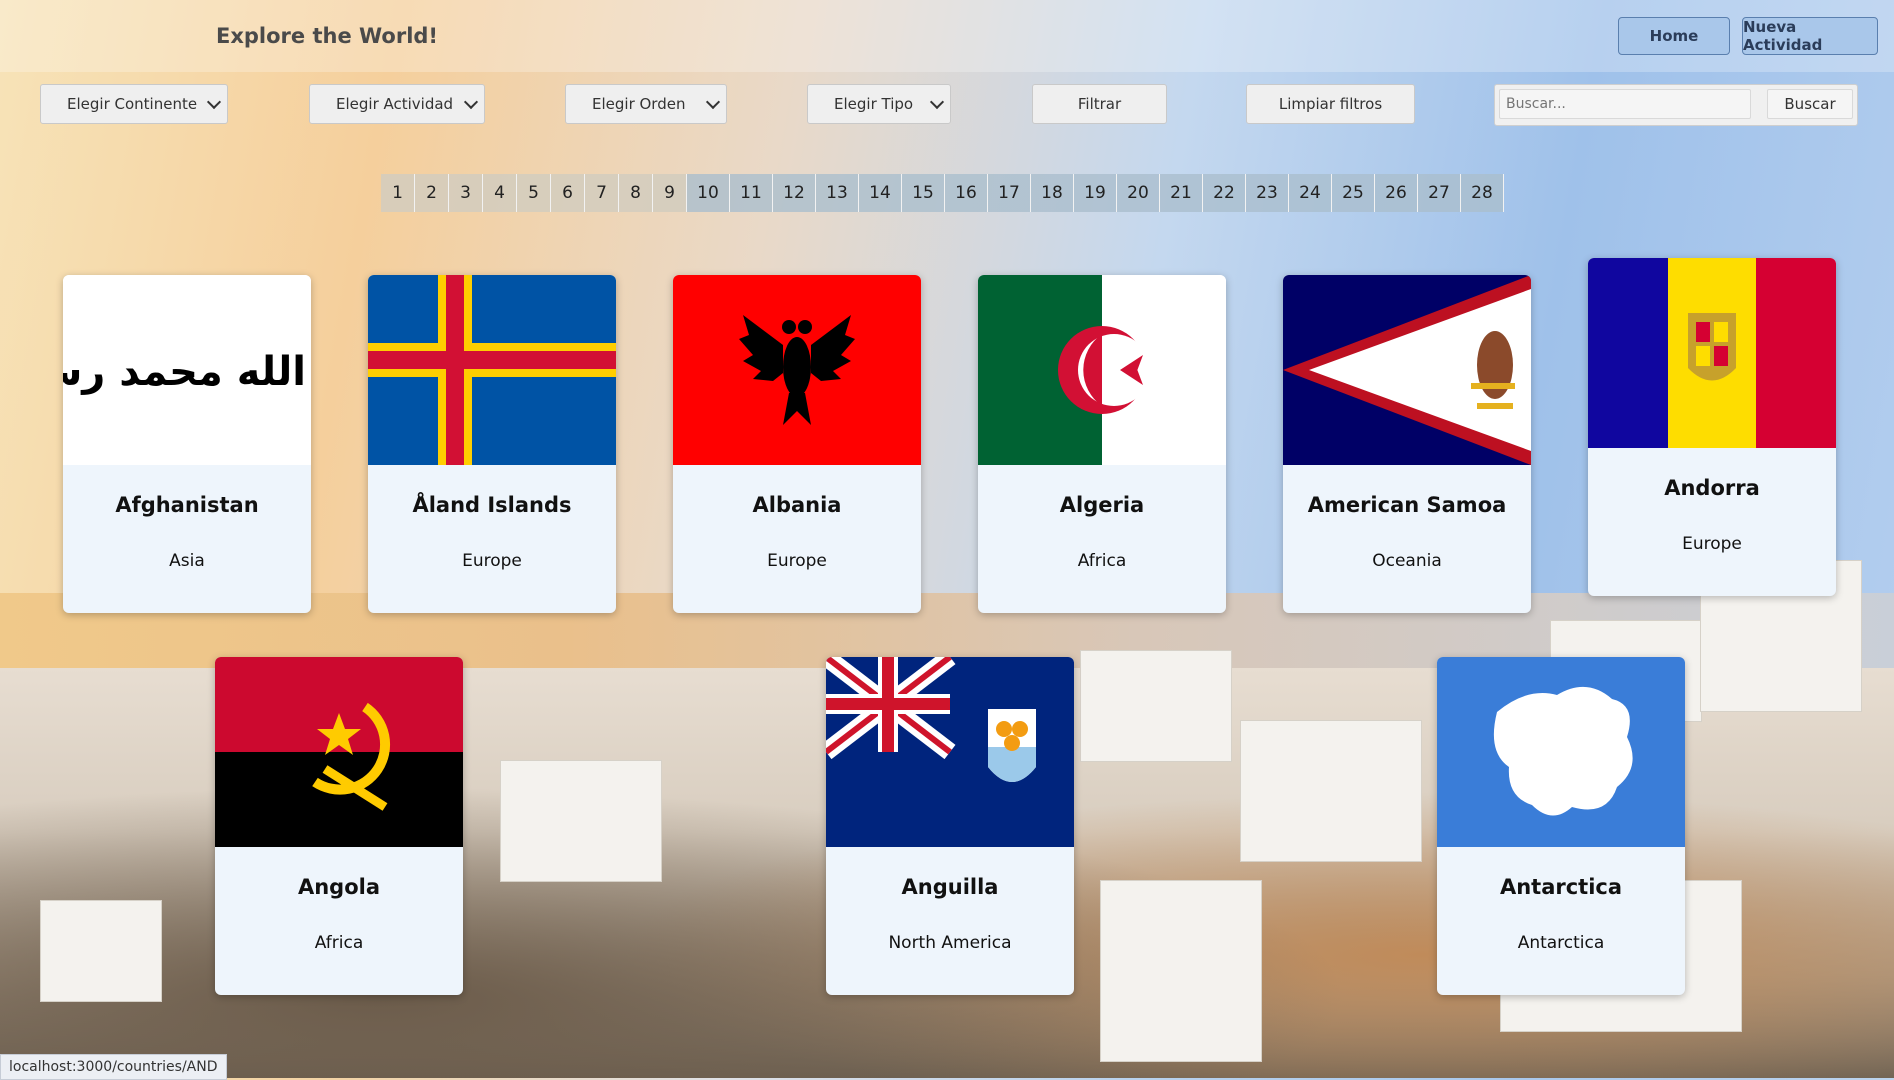 This screenshot has height=1080, width=1894. I want to click on country-name: Åland Islands, so click(492, 505).